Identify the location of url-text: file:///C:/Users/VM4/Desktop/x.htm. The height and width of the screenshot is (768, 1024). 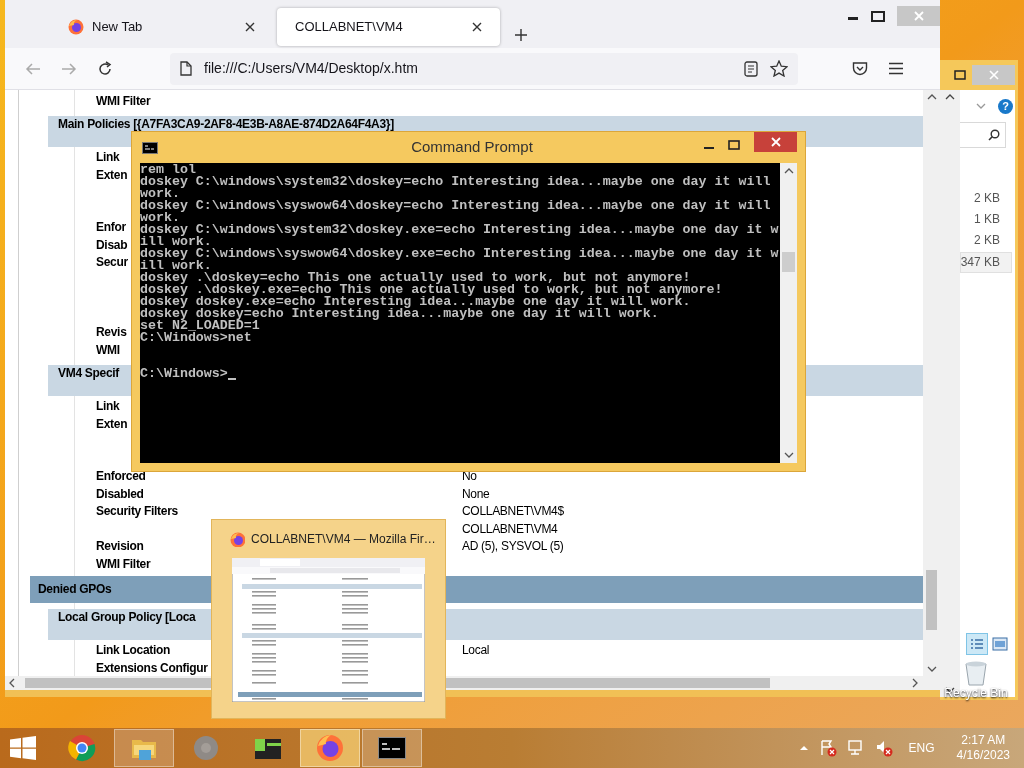
(311, 68).